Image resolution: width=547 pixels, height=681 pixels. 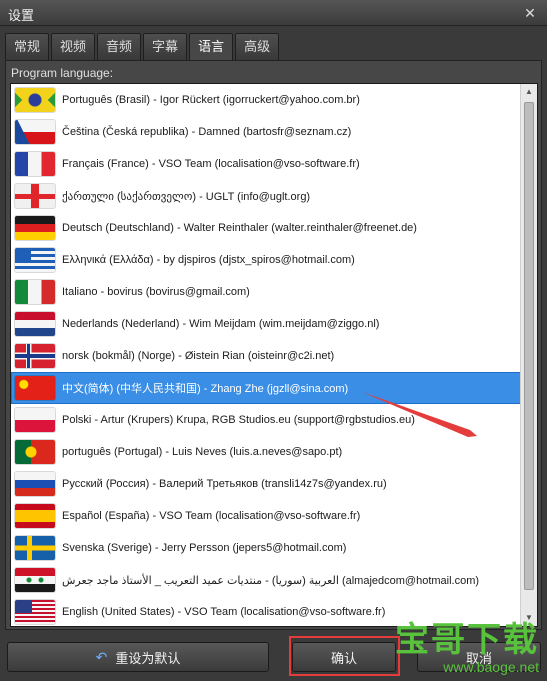 What do you see at coordinates (156, 292) in the screenshot?
I see `language-item-label: Italiano - bovirus (bovirus@gmail.com)` at bounding box center [156, 292].